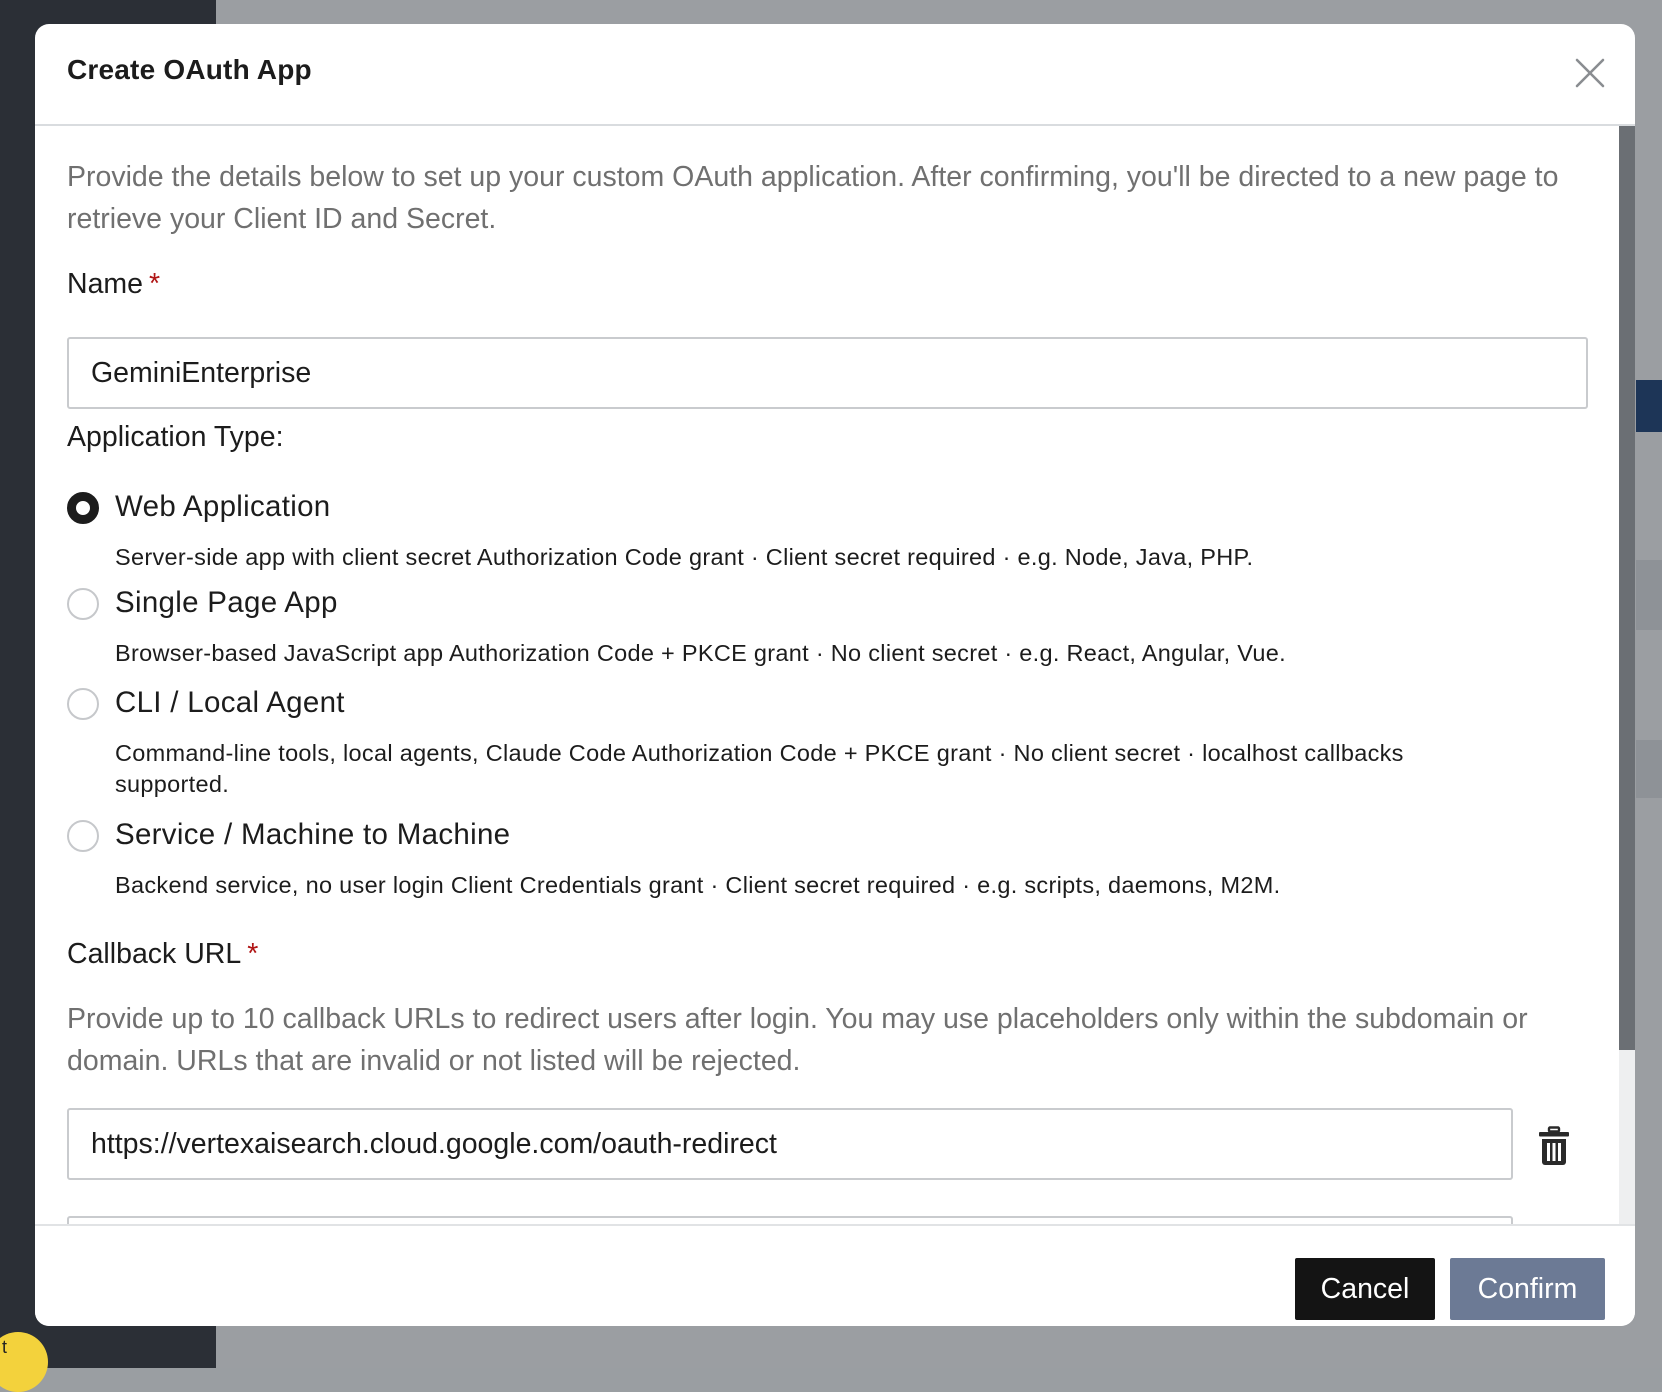 Image resolution: width=1662 pixels, height=1392 pixels. Describe the element at coordinates (230, 703) in the screenshot. I see `radio-label-cli-local-agent: CLI / Local Agent` at that location.